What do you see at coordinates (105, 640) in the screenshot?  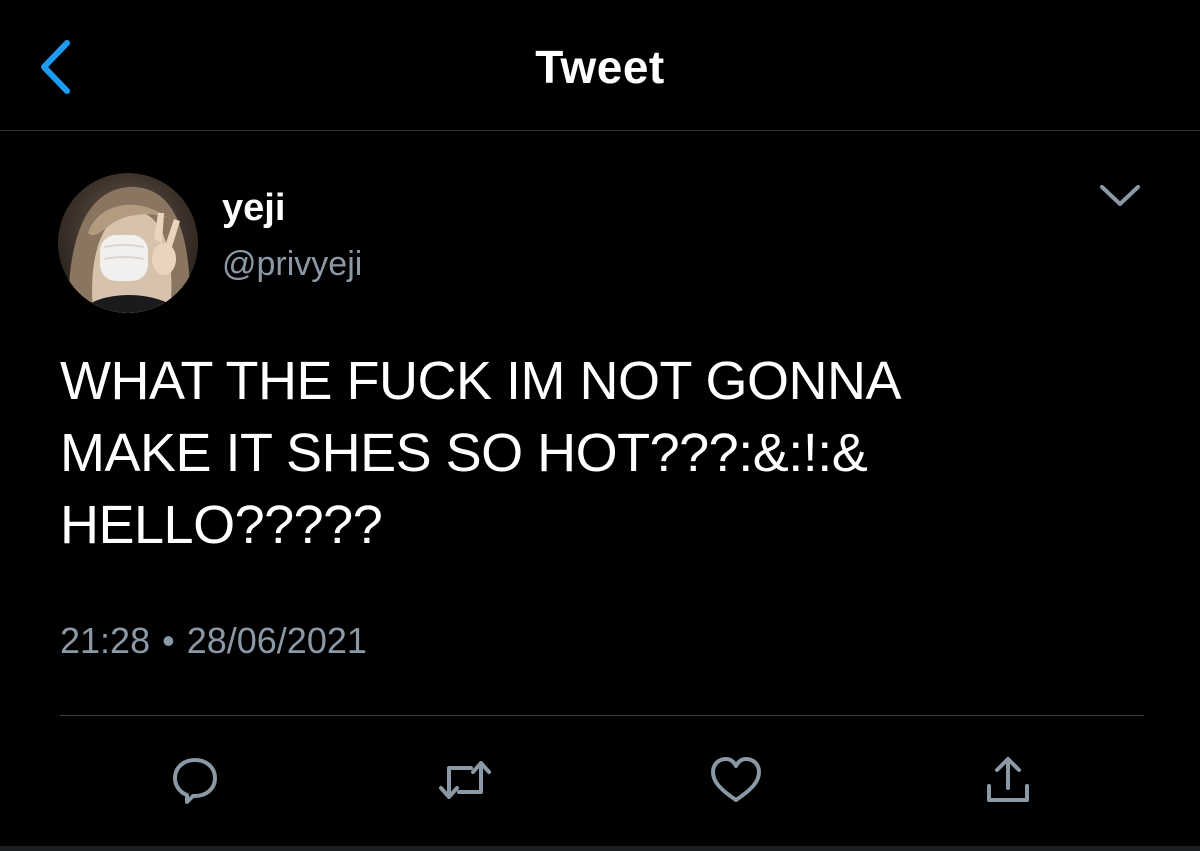 I see `tweet-time: 21:28` at bounding box center [105, 640].